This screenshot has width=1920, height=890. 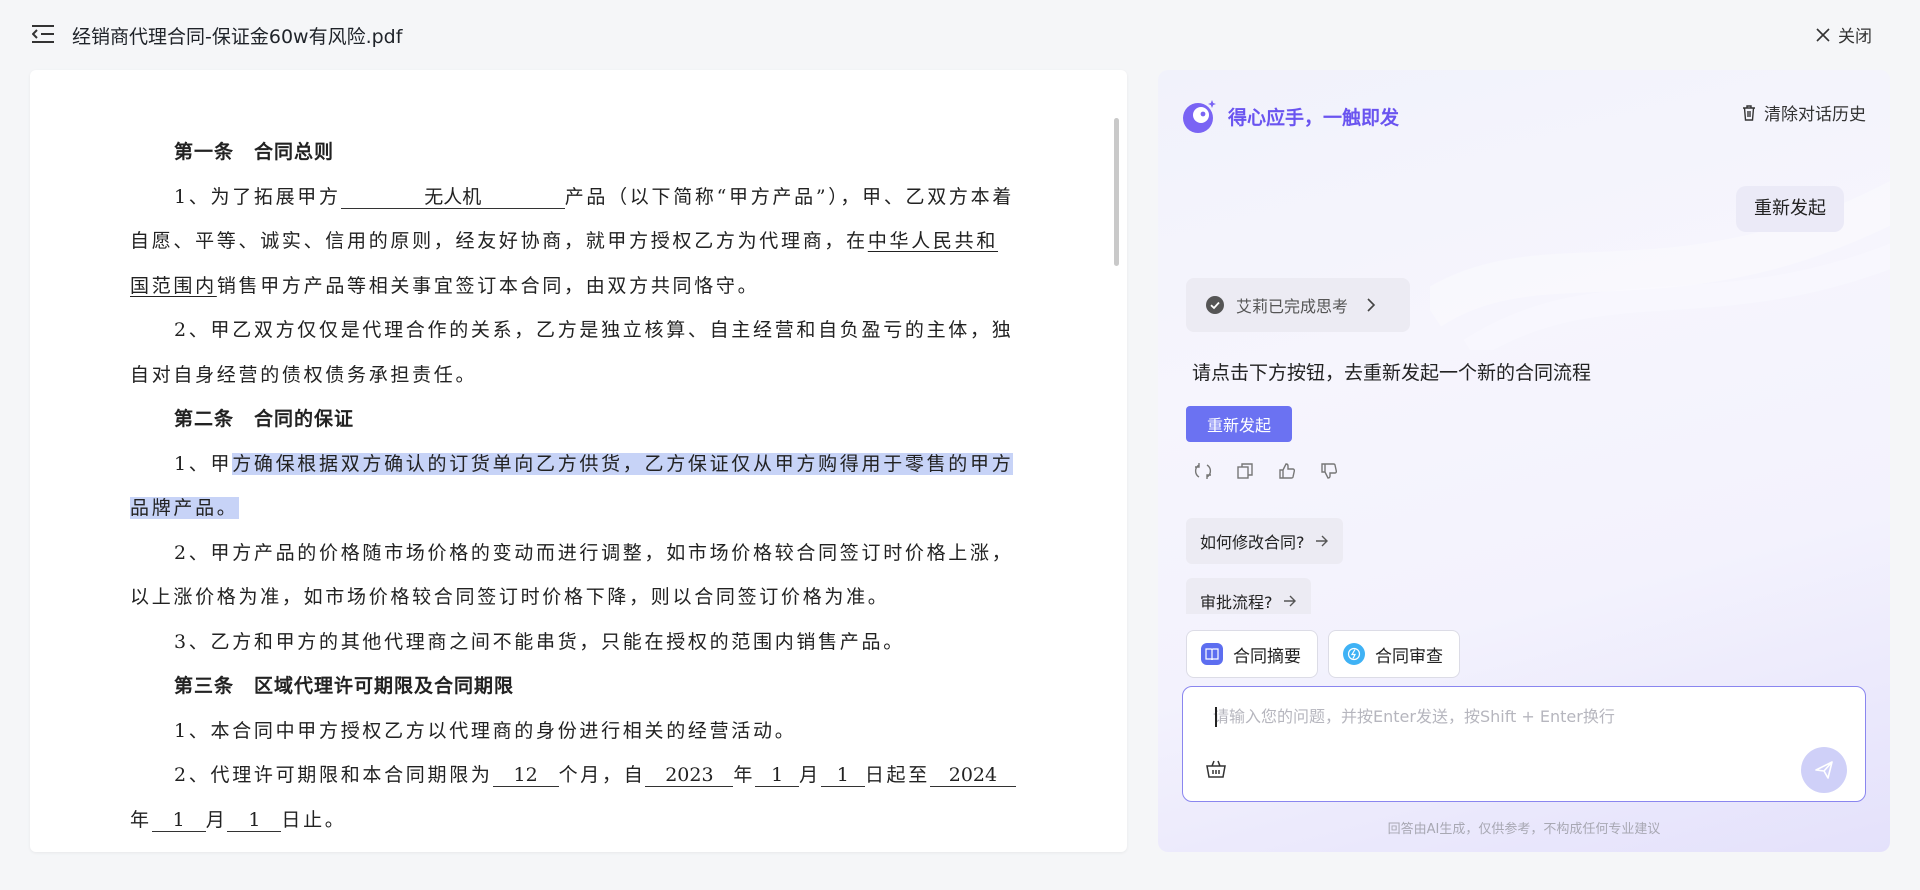 What do you see at coordinates (1248, 596) in the screenshot?
I see `suggestion-approval-flow: 审批流程?` at bounding box center [1248, 596].